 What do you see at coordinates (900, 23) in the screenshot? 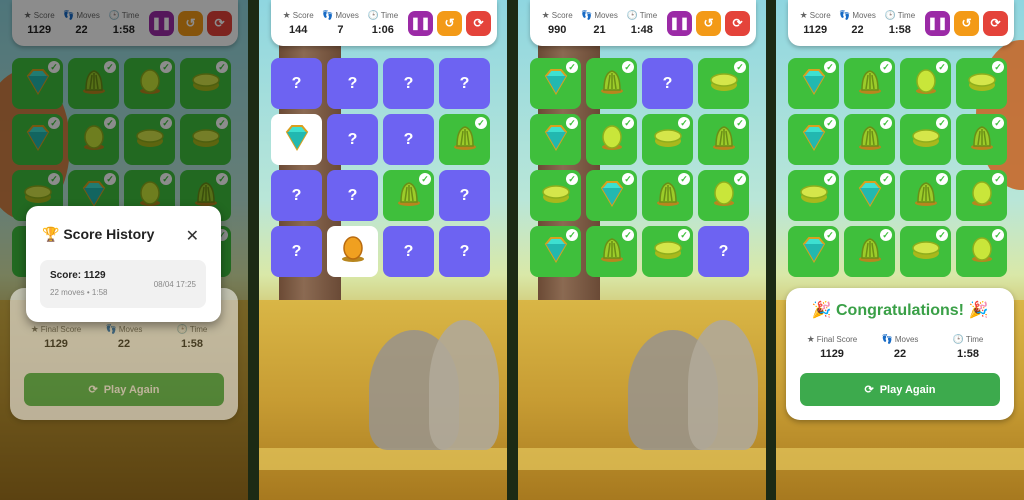
I see `time-stat: 🕒 Time 1:58` at bounding box center [900, 23].